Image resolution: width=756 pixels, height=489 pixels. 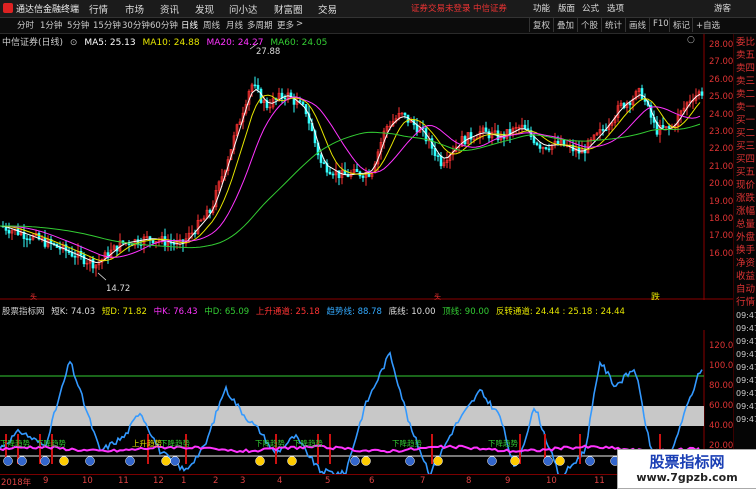 What do you see at coordinates (681, 25) in the screenshot?
I see `mark-button: 标记` at bounding box center [681, 25].